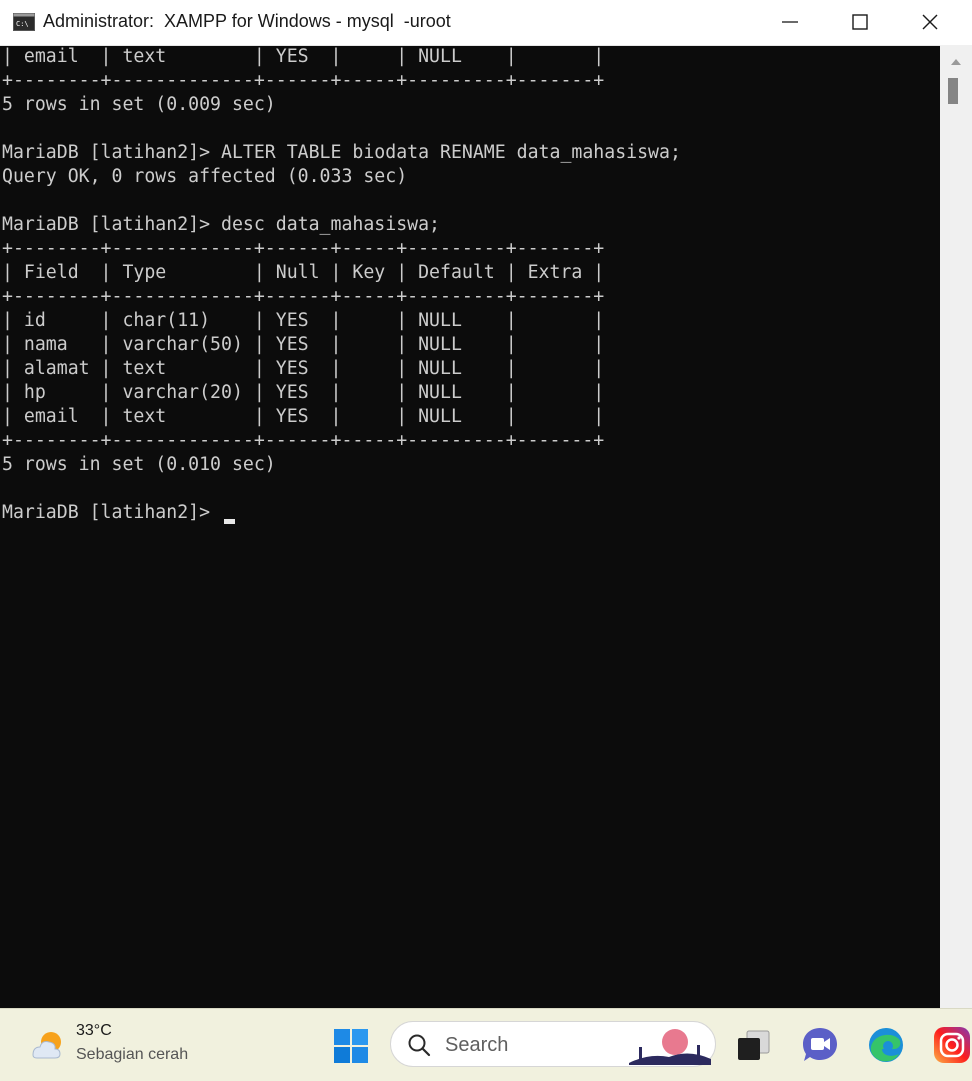 This screenshot has width=972, height=1081. Describe the element at coordinates (477, 1045) in the screenshot. I see `search-placeholder: Search` at that location.